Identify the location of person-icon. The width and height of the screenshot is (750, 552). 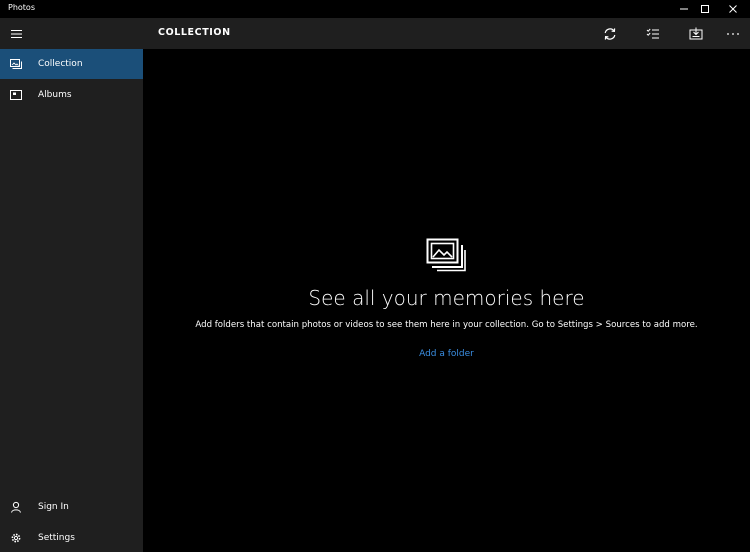
(15, 507).